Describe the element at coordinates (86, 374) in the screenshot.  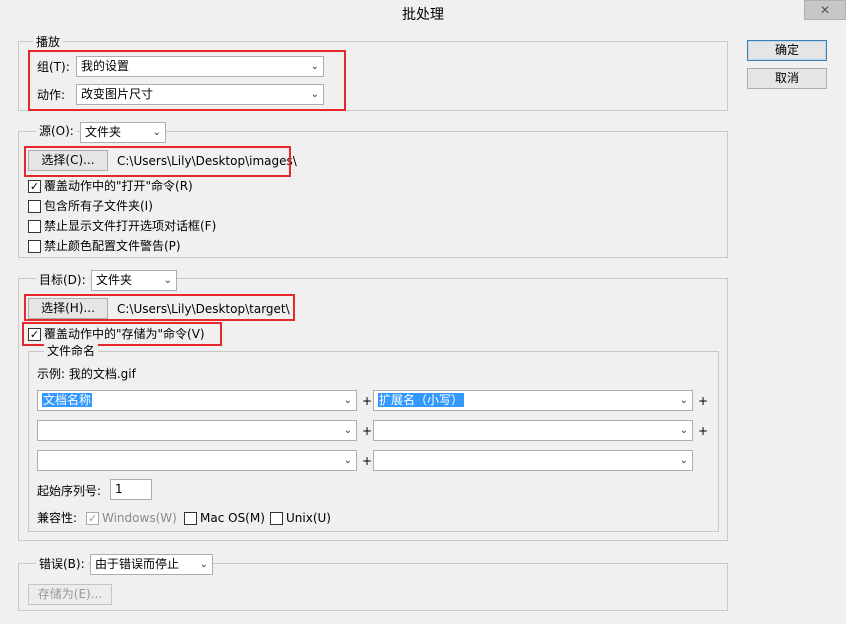
I see `naming-example: 示例: 我的文档.gif` at that location.